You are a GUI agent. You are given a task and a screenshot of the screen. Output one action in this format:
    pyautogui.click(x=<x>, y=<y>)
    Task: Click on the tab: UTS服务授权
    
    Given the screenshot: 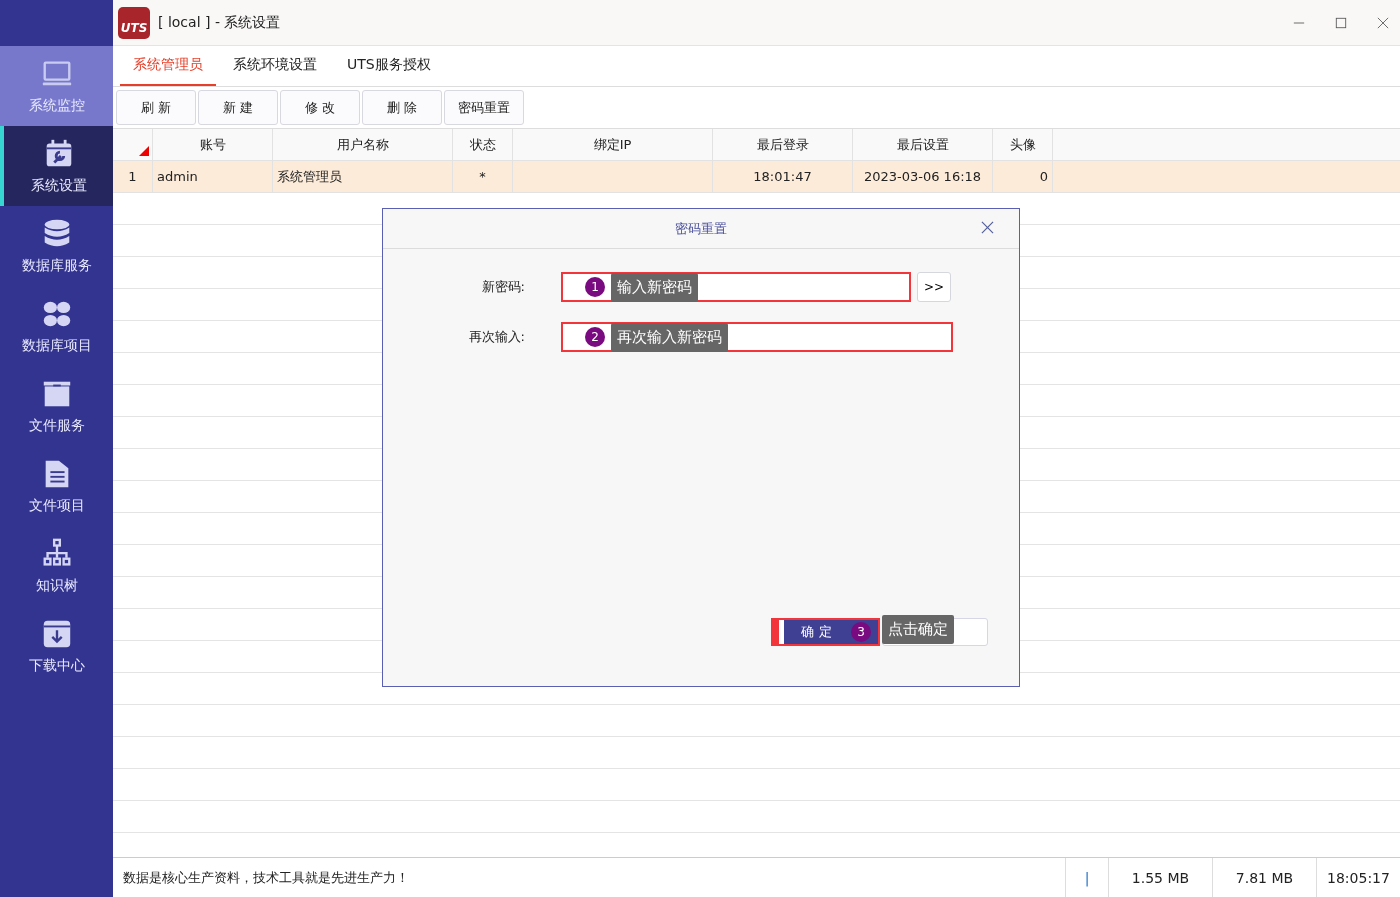 What is the action you would take?
    pyautogui.click(x=389, y=66)
    